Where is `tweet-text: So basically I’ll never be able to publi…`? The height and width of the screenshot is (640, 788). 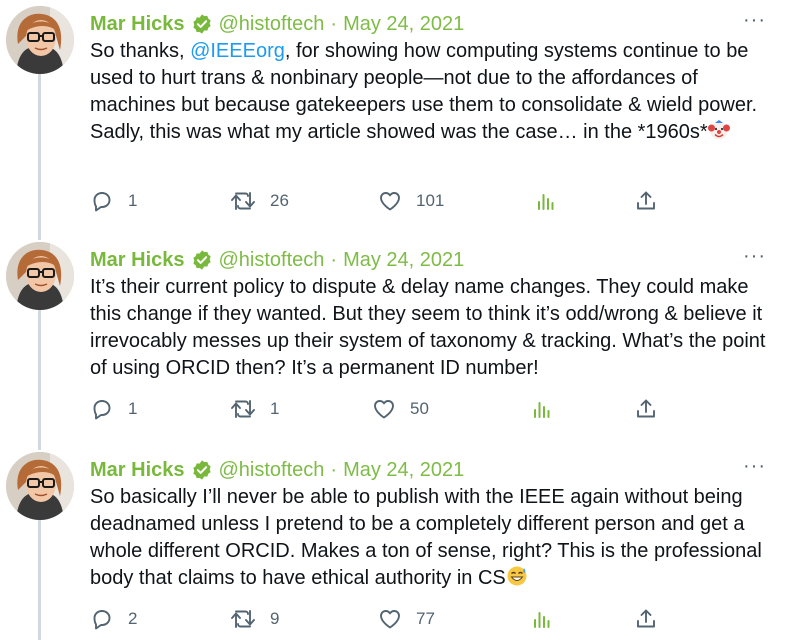
tweet-text: So basically I’ll never be able to publi… is located at coordinates (430, 538).